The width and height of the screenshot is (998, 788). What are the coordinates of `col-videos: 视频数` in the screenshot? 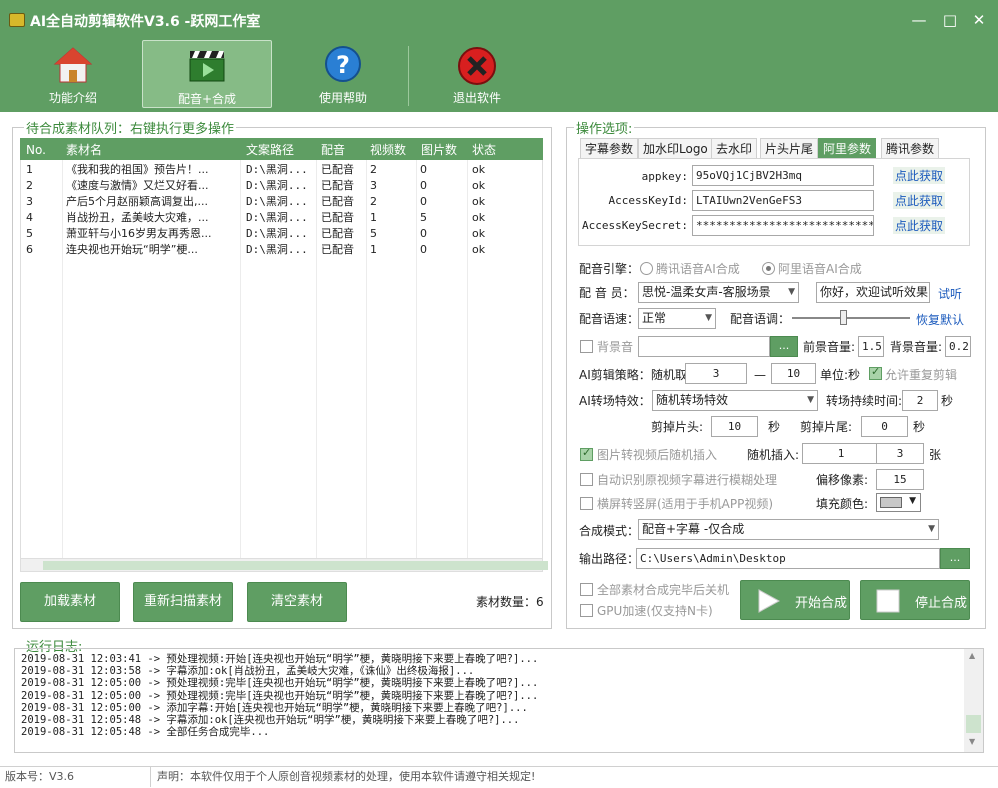 It's located at (388, 150).